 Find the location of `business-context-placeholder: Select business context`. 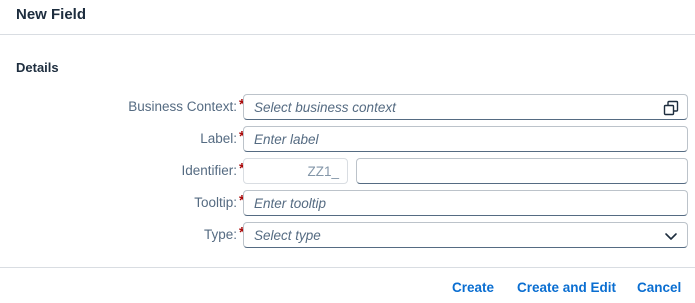

business-context-placeholder: Select business context is located at coordinates (325, 107).